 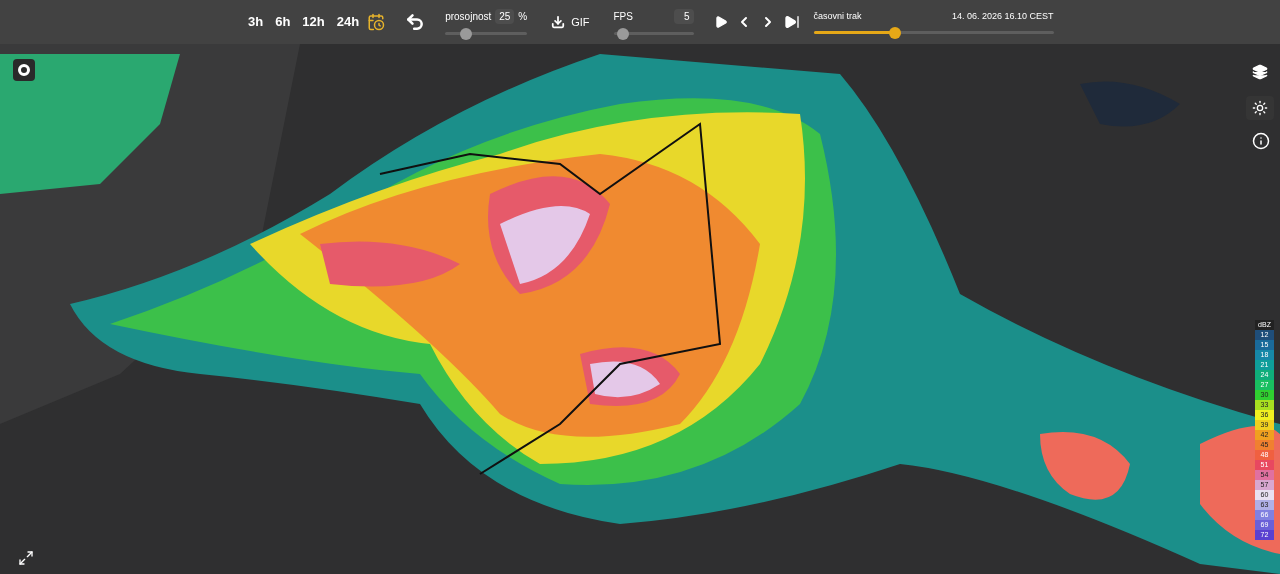 What do you see at coordinates (376, 22) in the screenshot?
I see `calendar-clock-icon` at bounding box center [376, 22].